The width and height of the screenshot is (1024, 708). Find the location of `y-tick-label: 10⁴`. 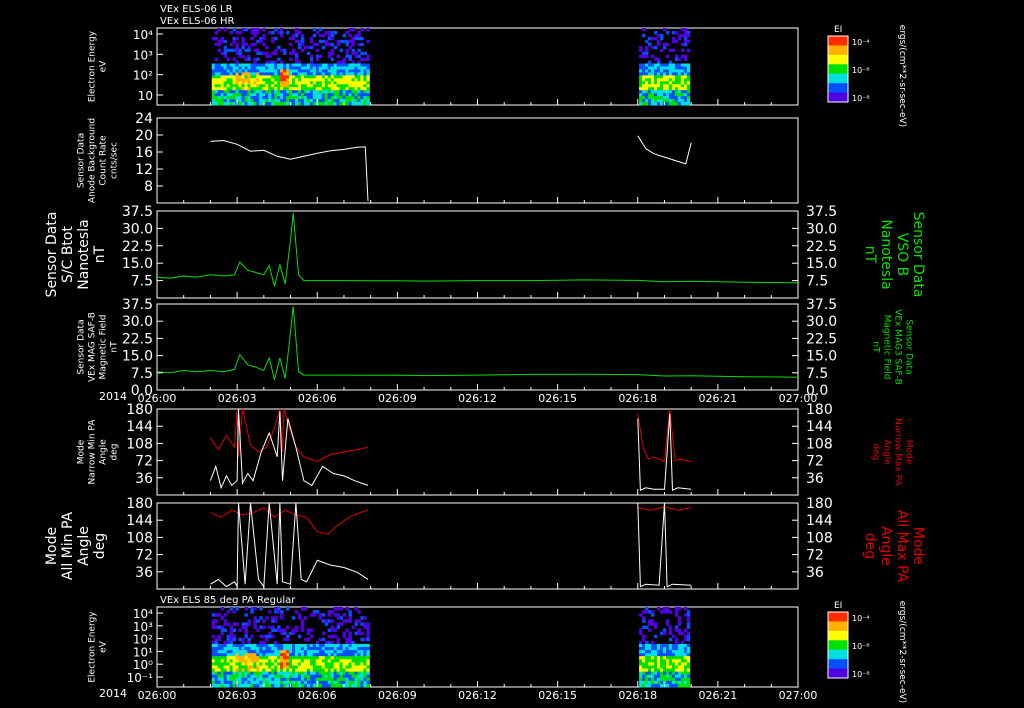

y-tick-label: 10⁴ is located at coordinates (143, 35).